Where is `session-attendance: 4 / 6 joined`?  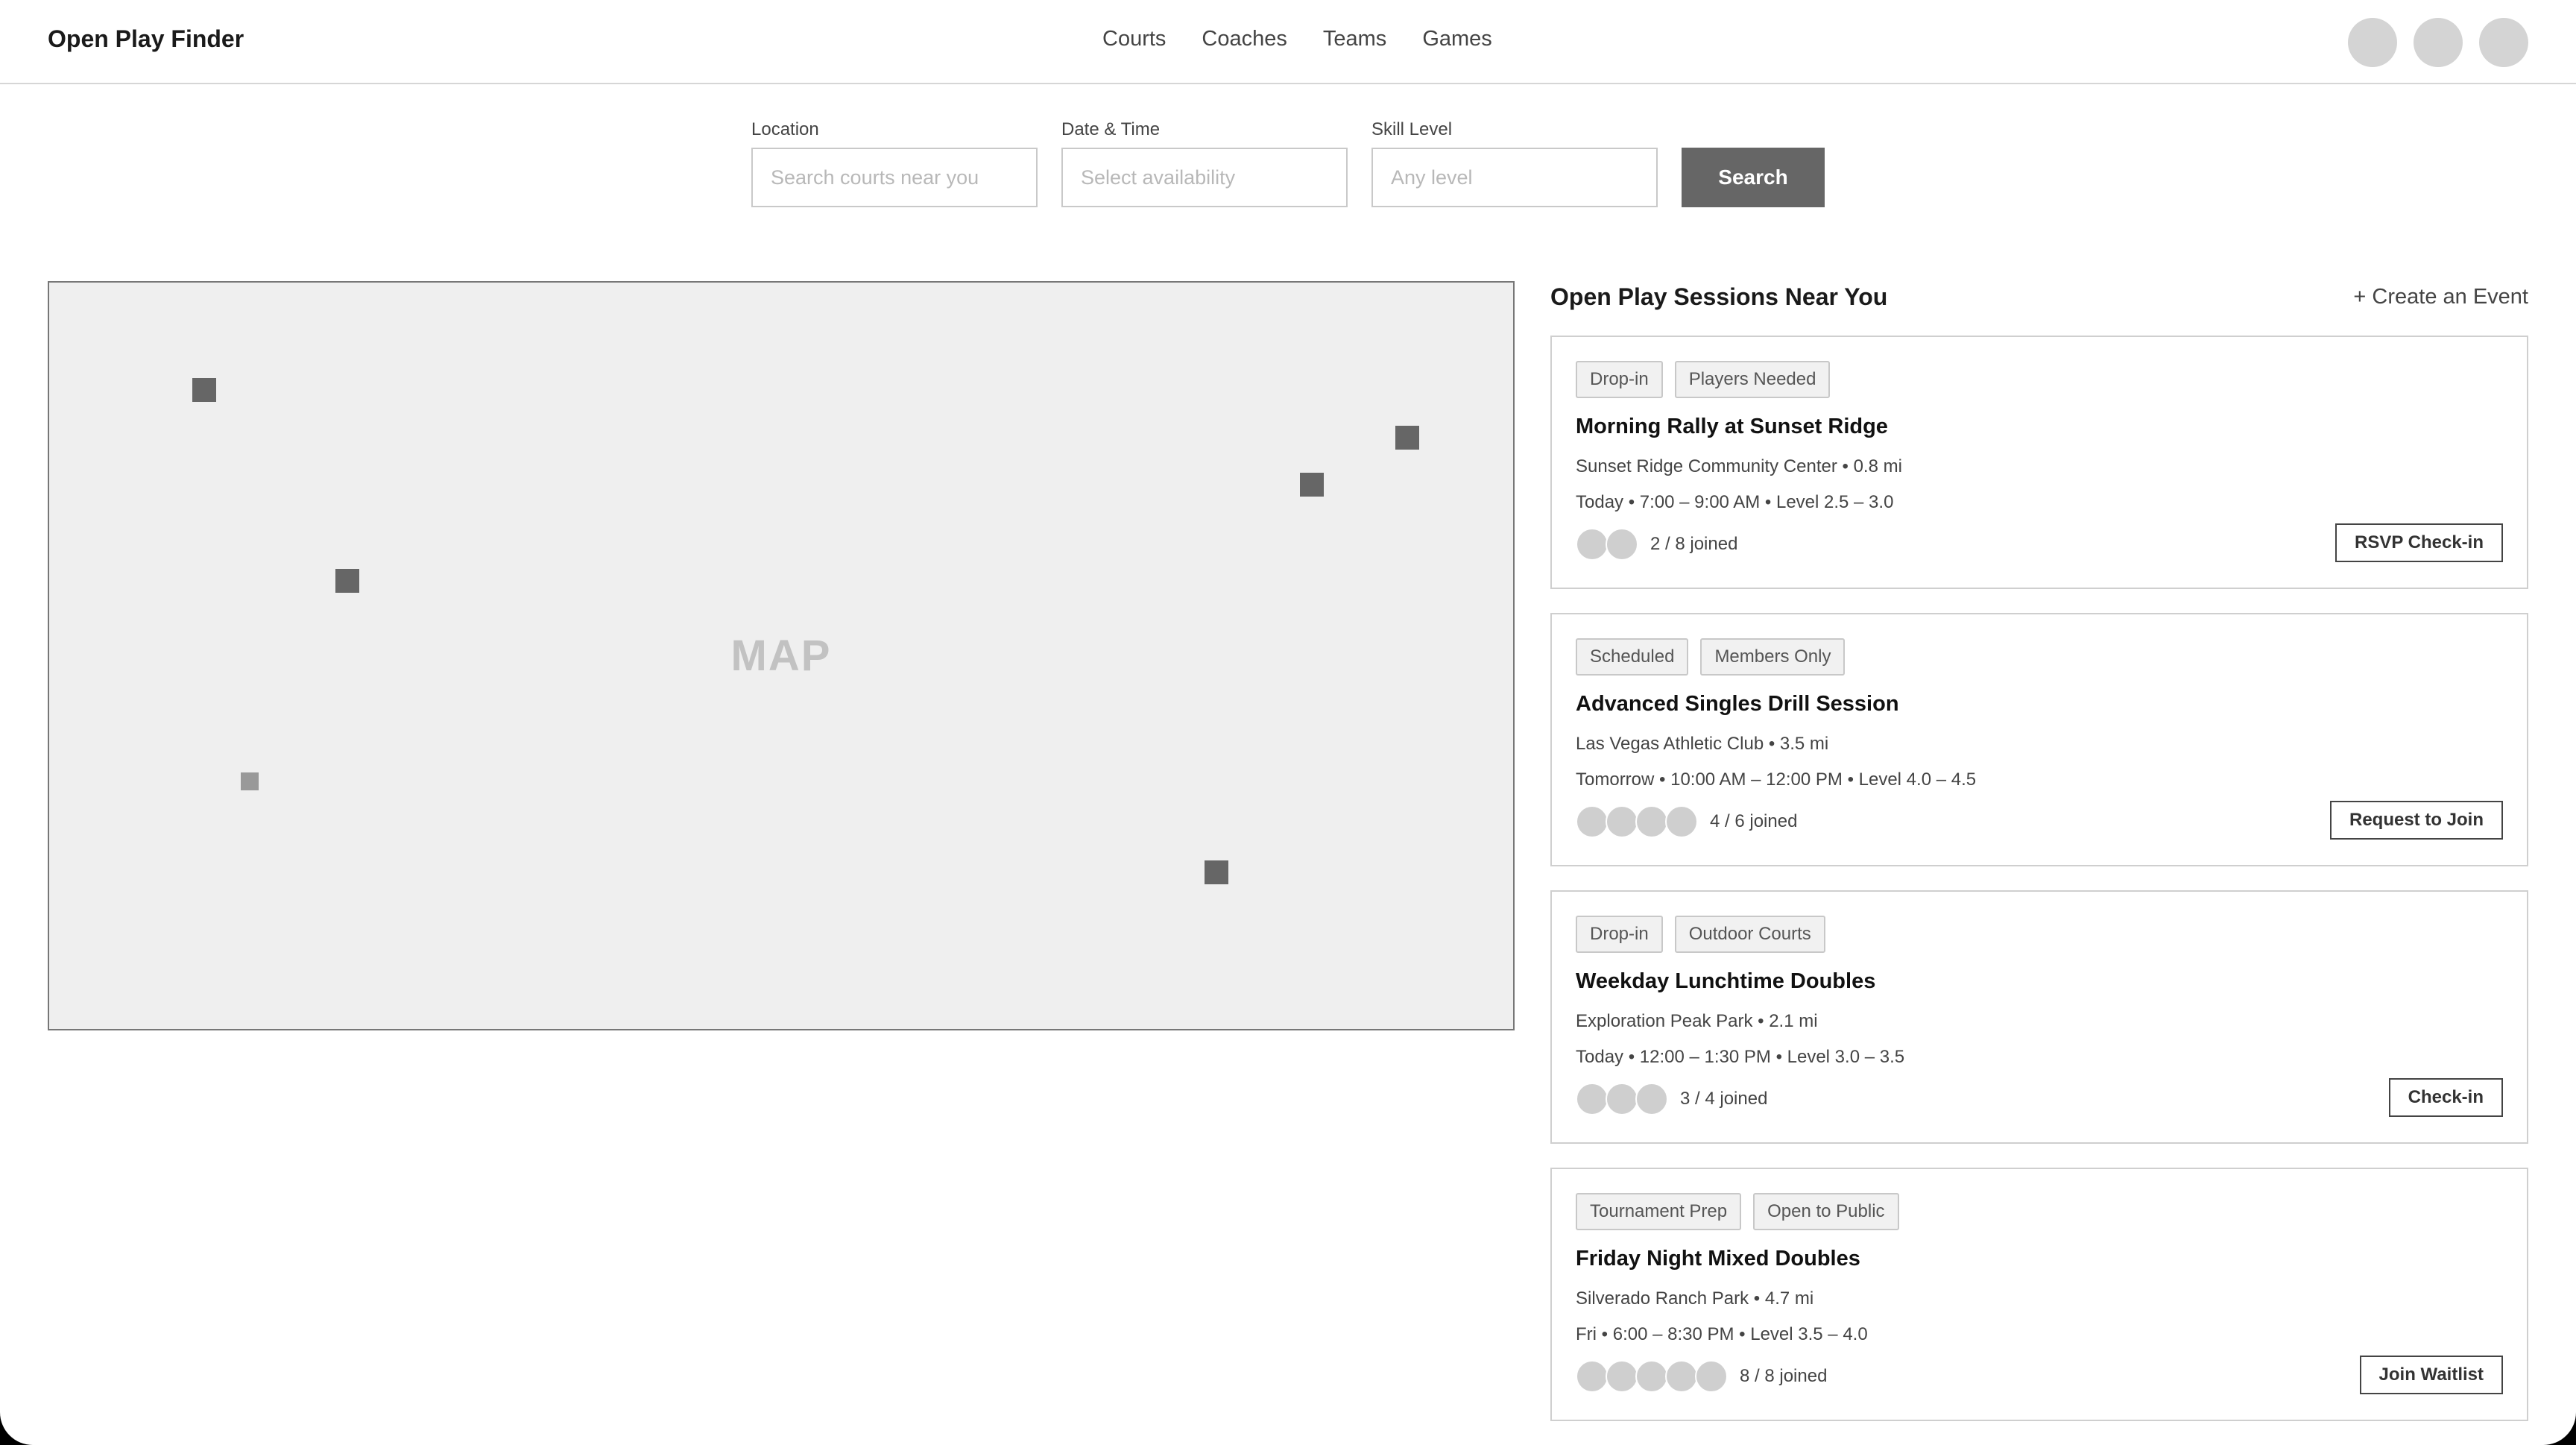 session-attendance: 4 / 6 joined is located at coordinates (1687, 821).